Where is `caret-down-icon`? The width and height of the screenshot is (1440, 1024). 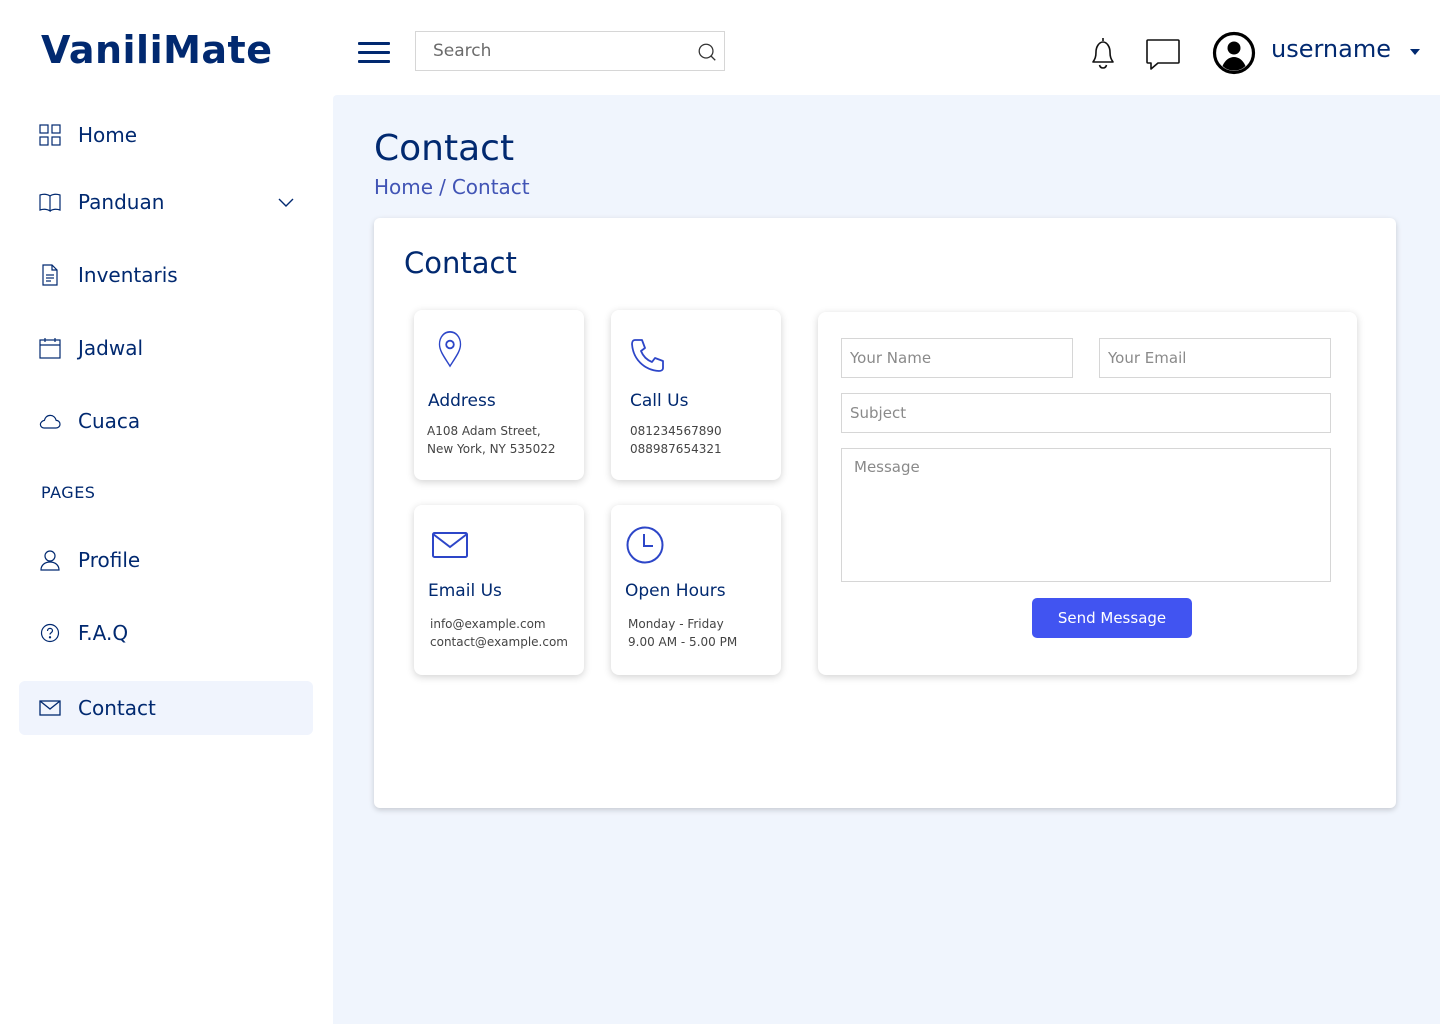 caret-down-icon is located at coordinates (1415, 52).